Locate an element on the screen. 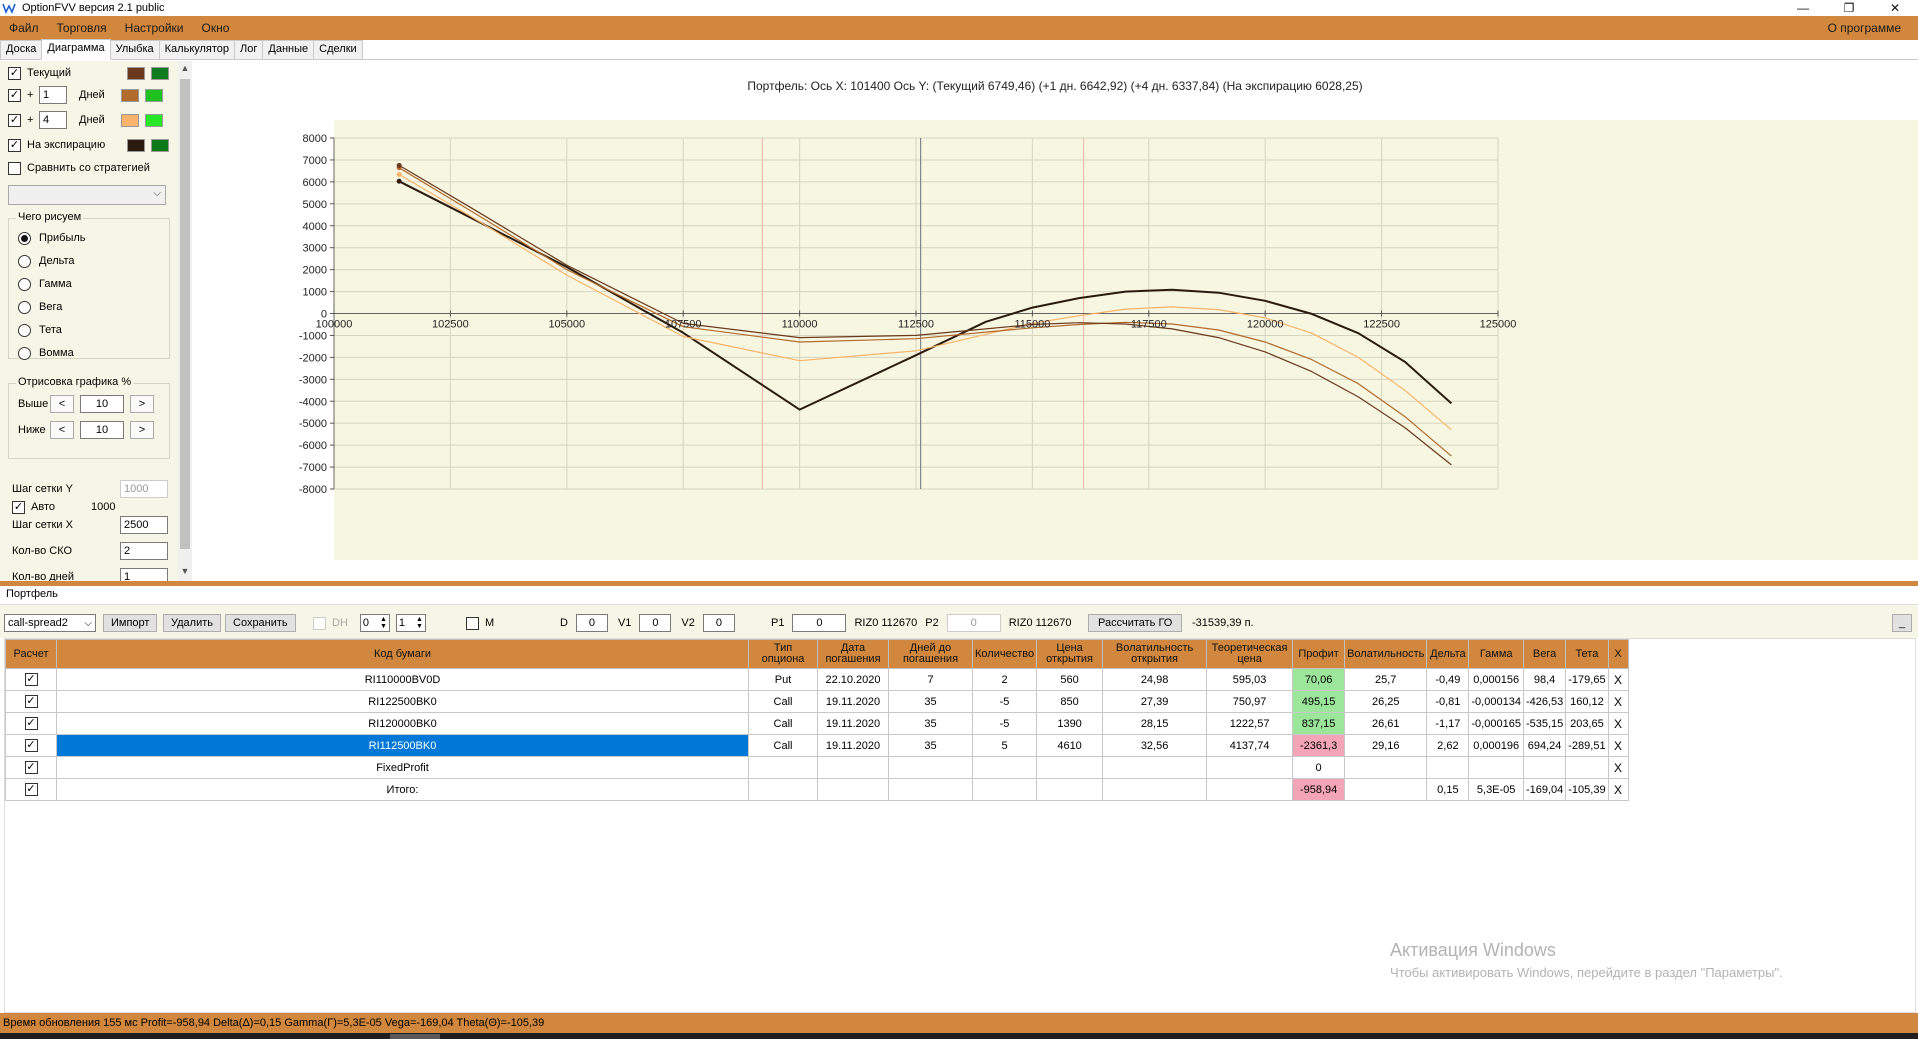 This screenshot has height=1039, width=1918. code-cell: RI110000BV0D is located at coordinates (402, 679).